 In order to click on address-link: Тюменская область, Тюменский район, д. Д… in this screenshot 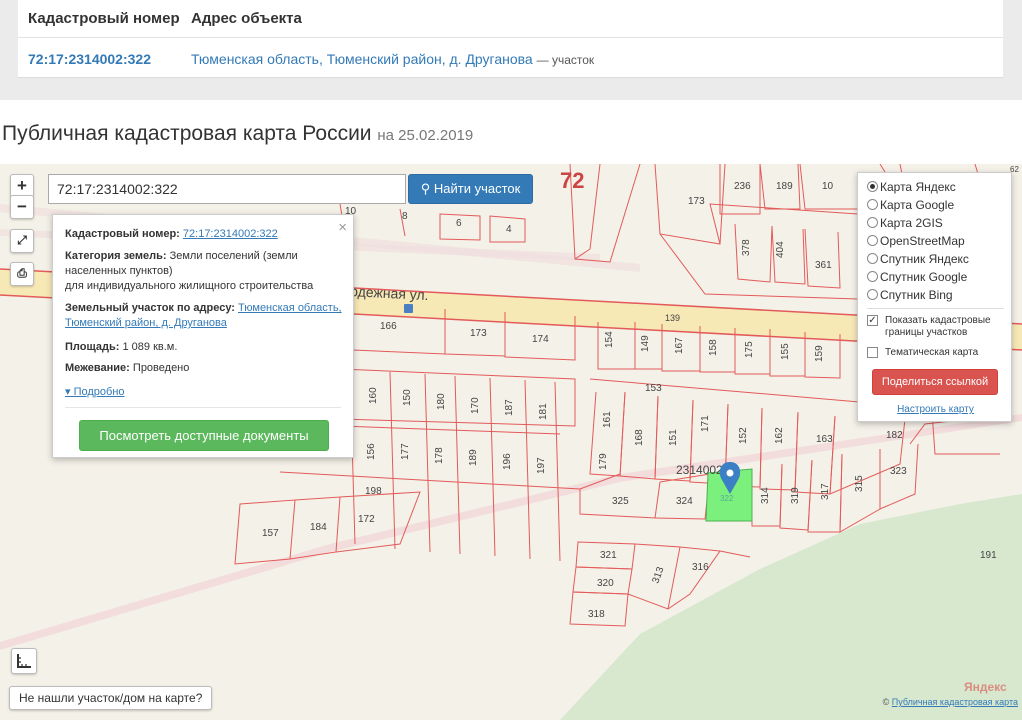, I will do `click(362, 59)`.